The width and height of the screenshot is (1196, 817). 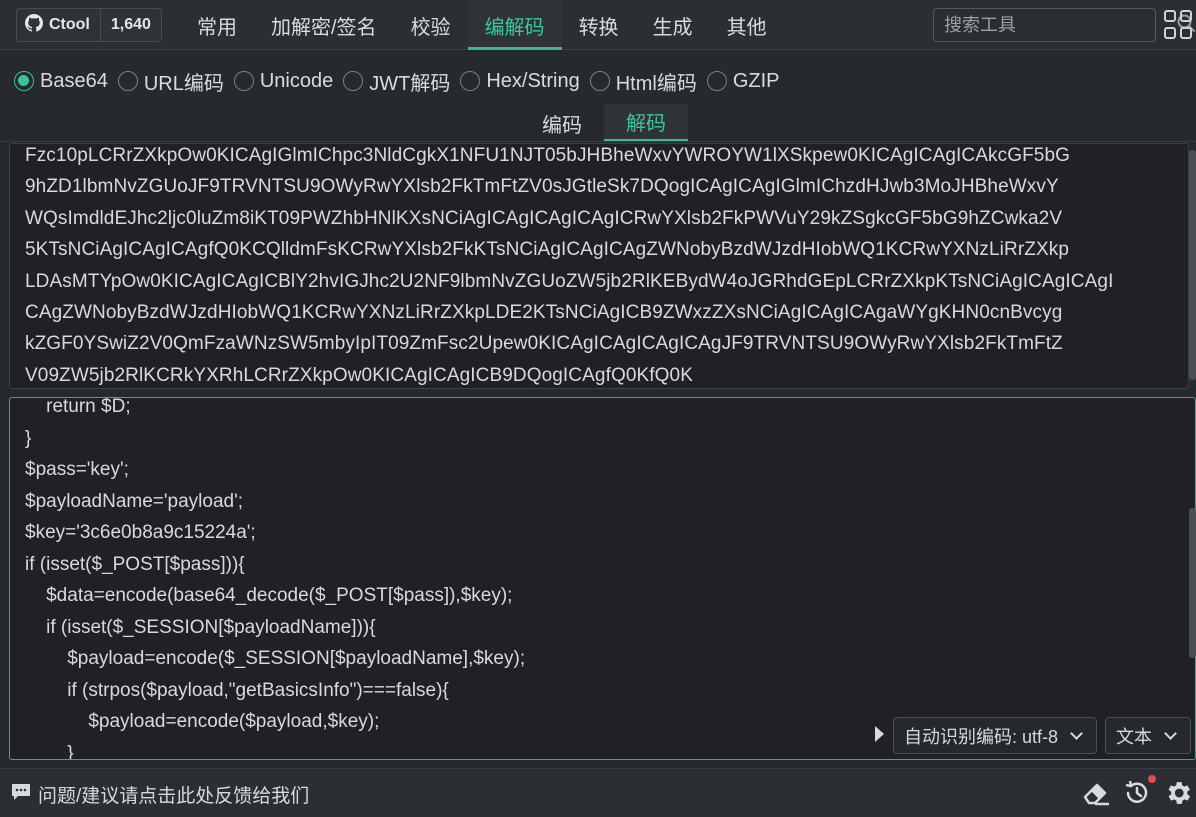 I want to click on code-line: if (isset($_POST[$pass])){, so click(x=135, y=564).